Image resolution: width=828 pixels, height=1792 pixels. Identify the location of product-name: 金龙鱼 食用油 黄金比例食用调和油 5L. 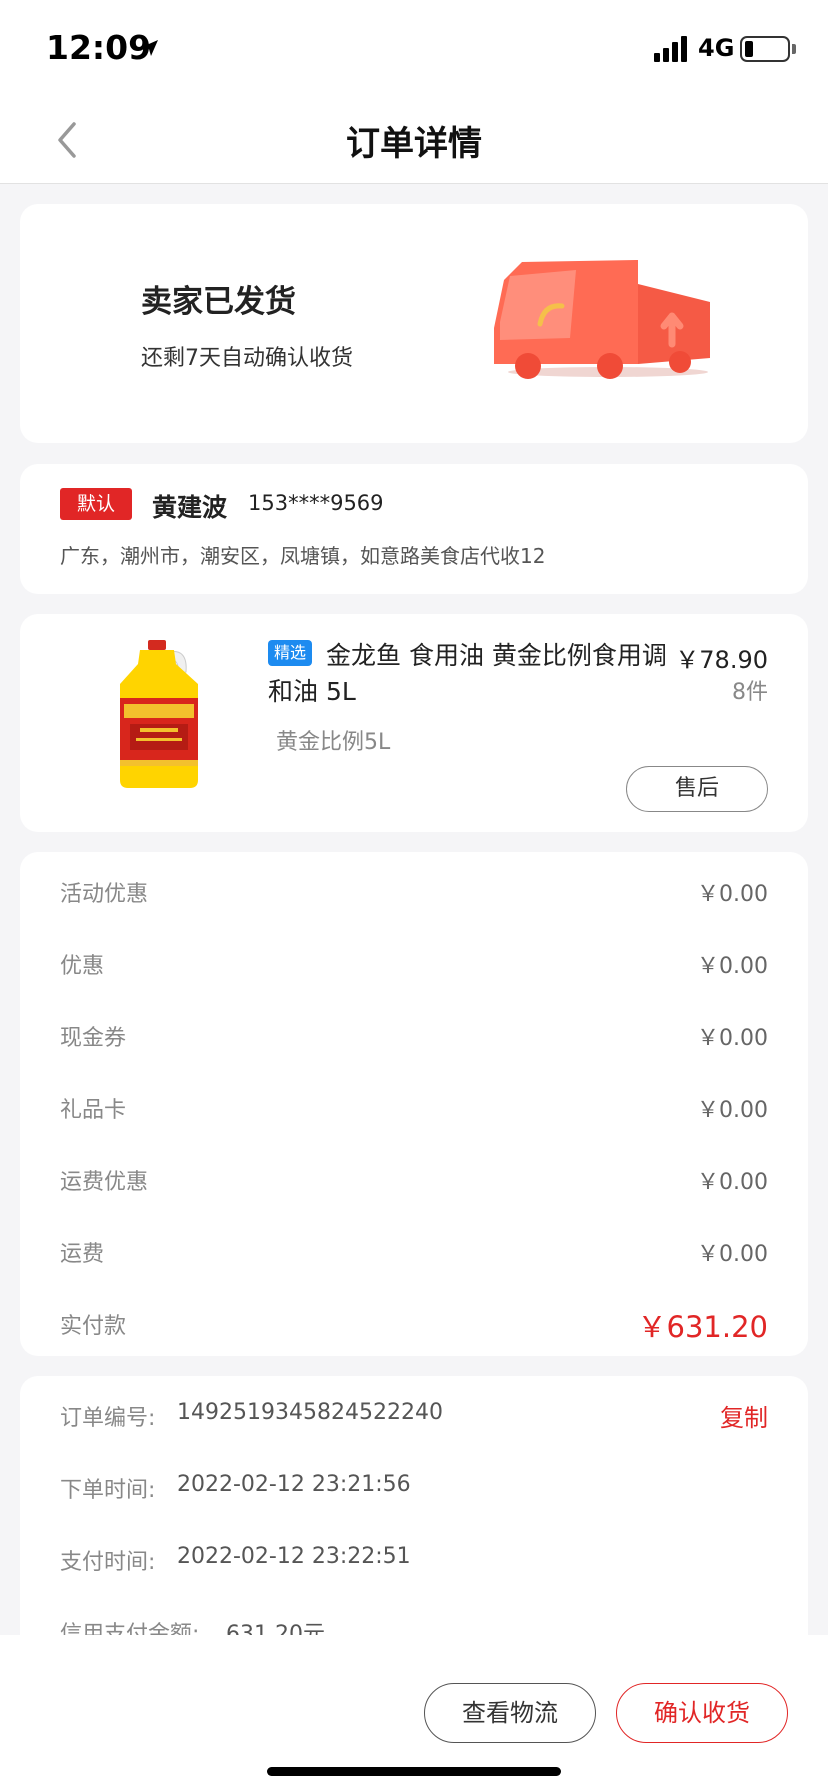
(468, 674).